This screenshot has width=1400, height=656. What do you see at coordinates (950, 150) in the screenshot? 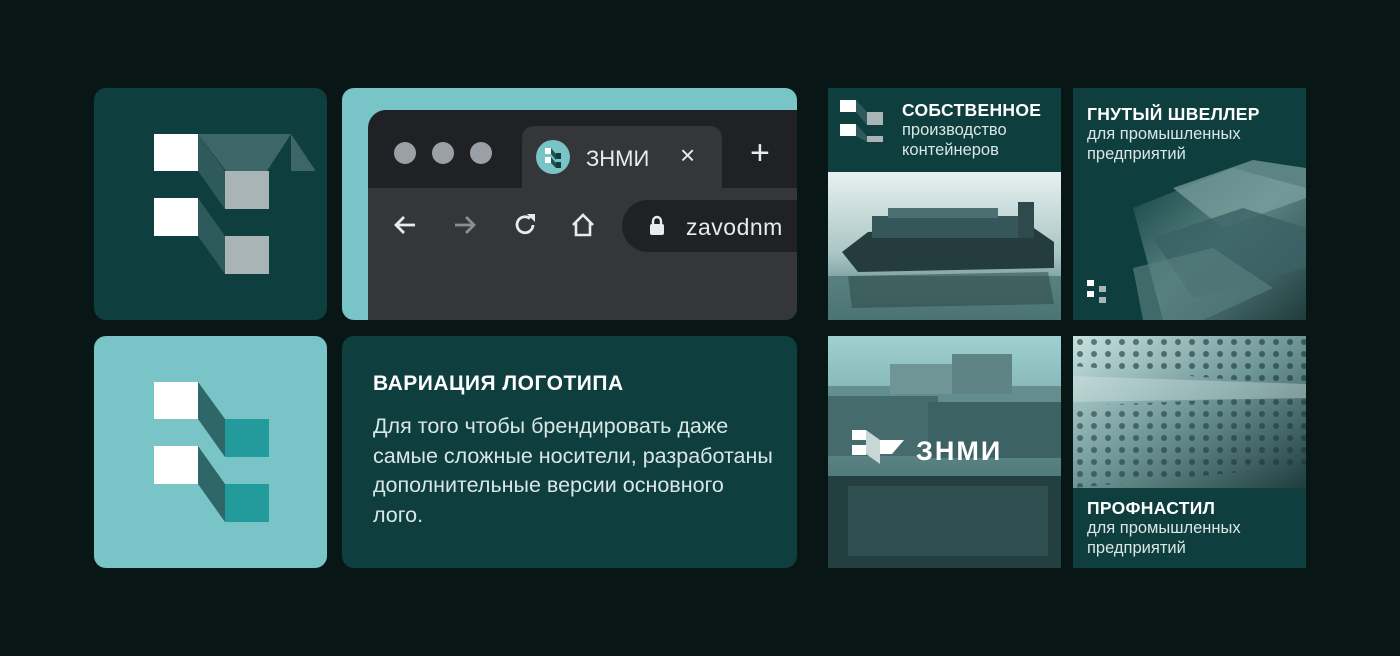
I see `tile-subtitle: контейнеров` at bounding box center [950, 150].